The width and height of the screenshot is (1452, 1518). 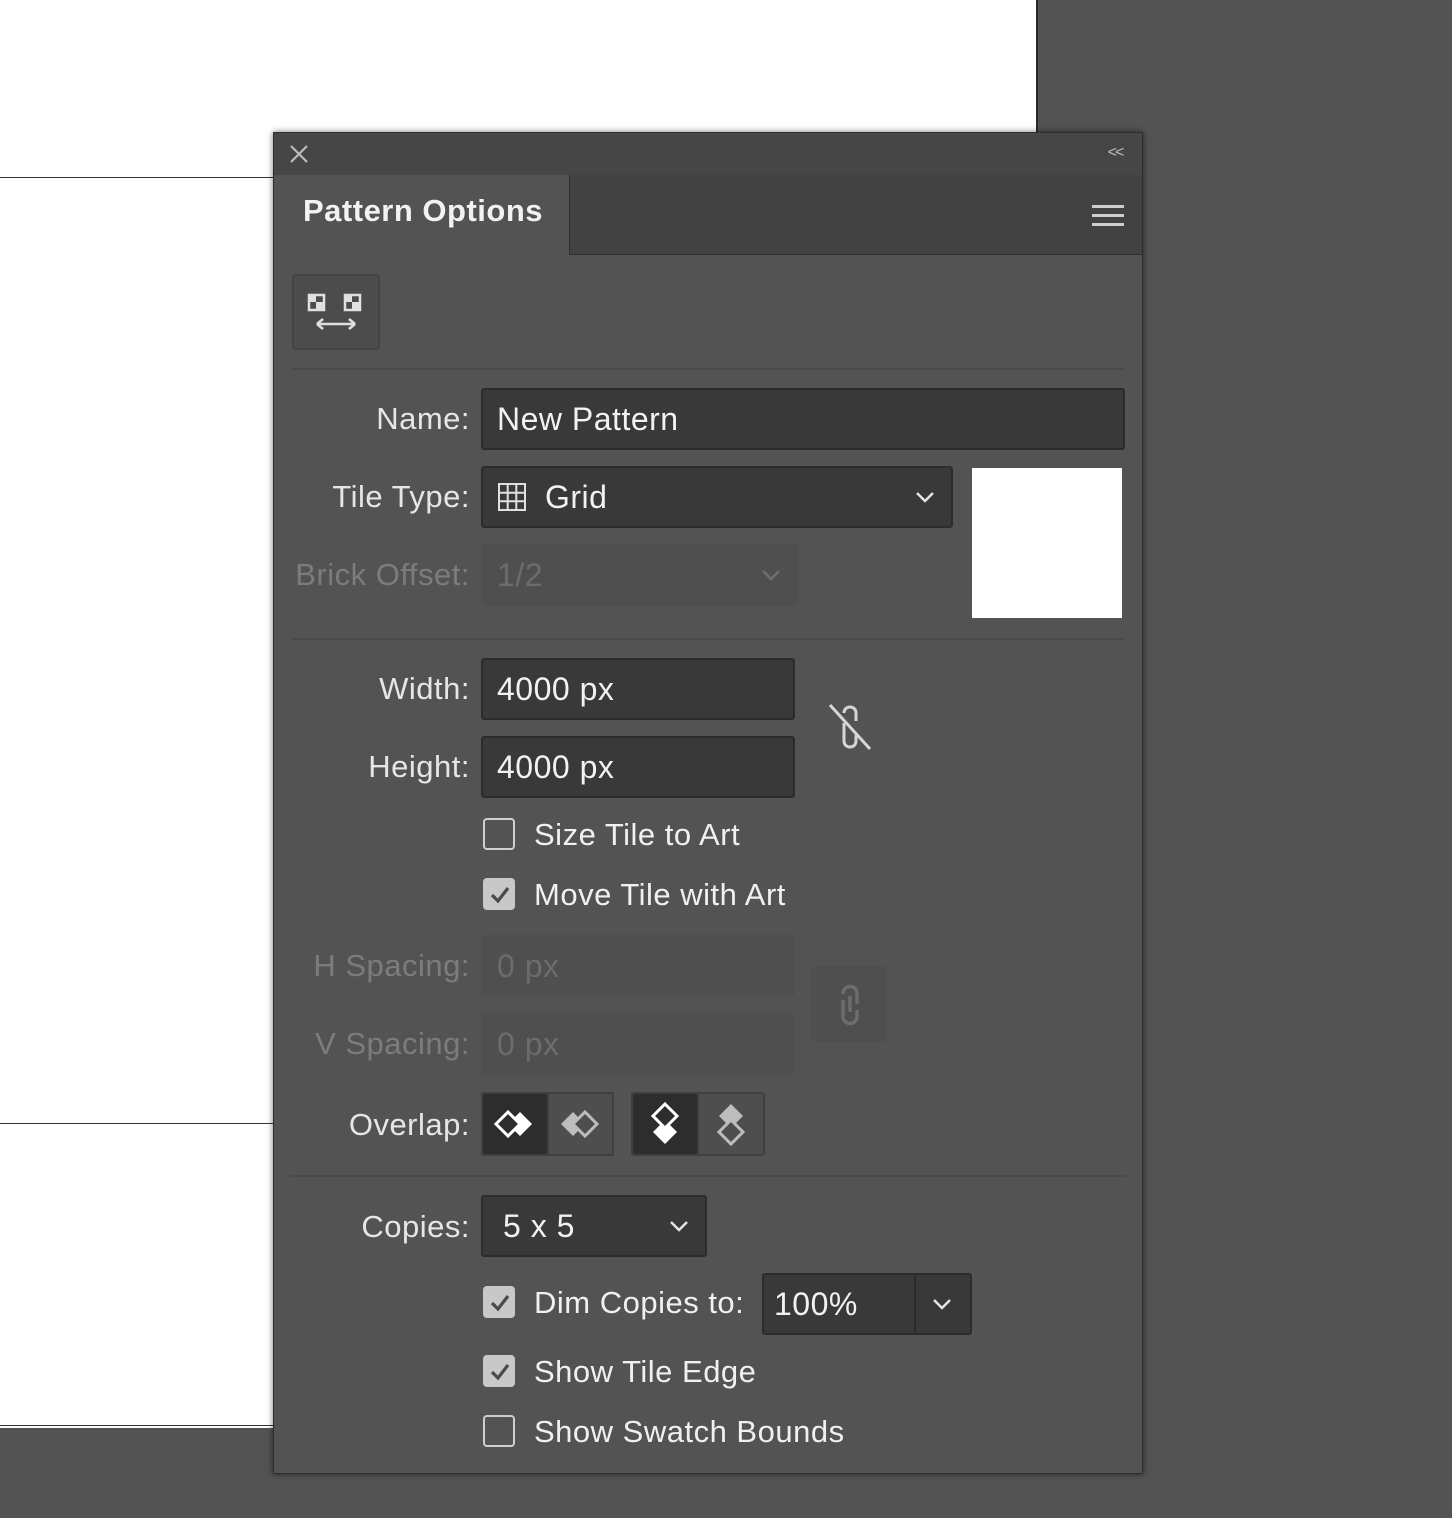 What do you see at coordinates (717, 497) in the screenshot?
I see `tile-type-select: Grid` at bounding box center [717, 497].